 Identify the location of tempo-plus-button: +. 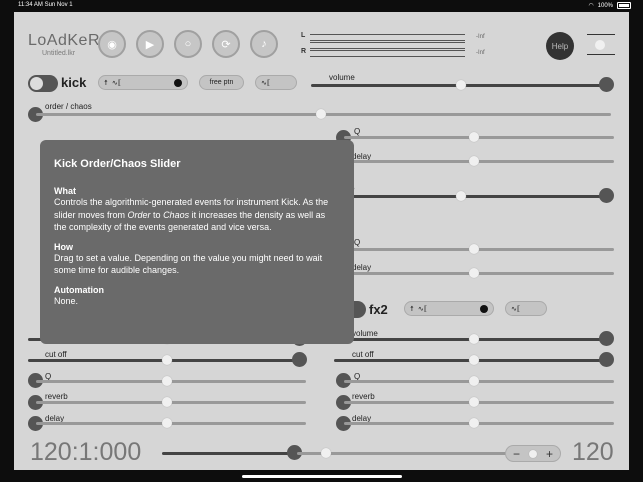
(549, 454).